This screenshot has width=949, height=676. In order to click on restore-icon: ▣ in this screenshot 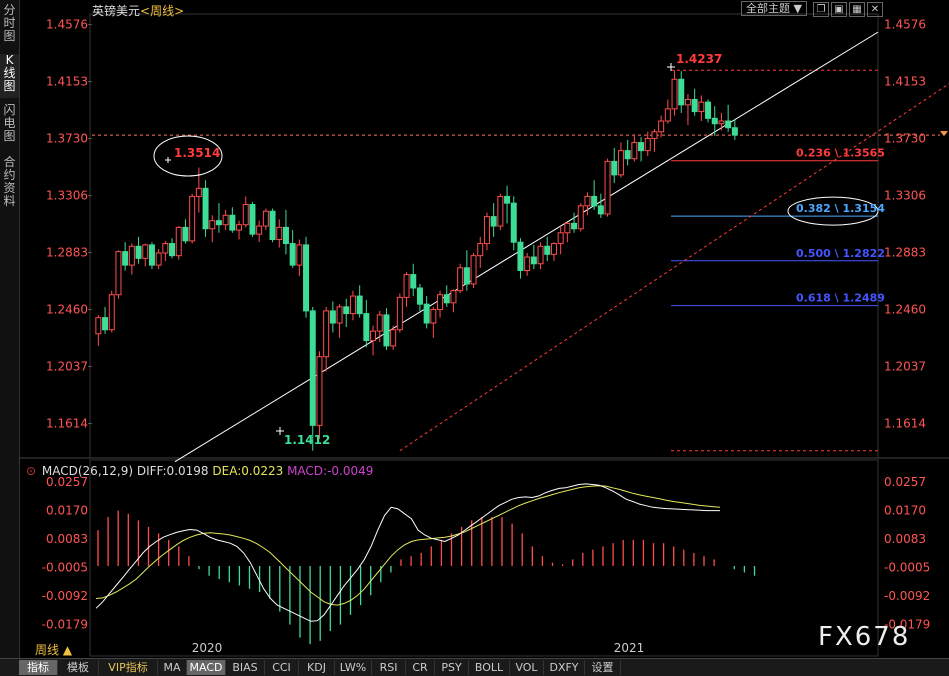, I will do `click(839, 9)`.